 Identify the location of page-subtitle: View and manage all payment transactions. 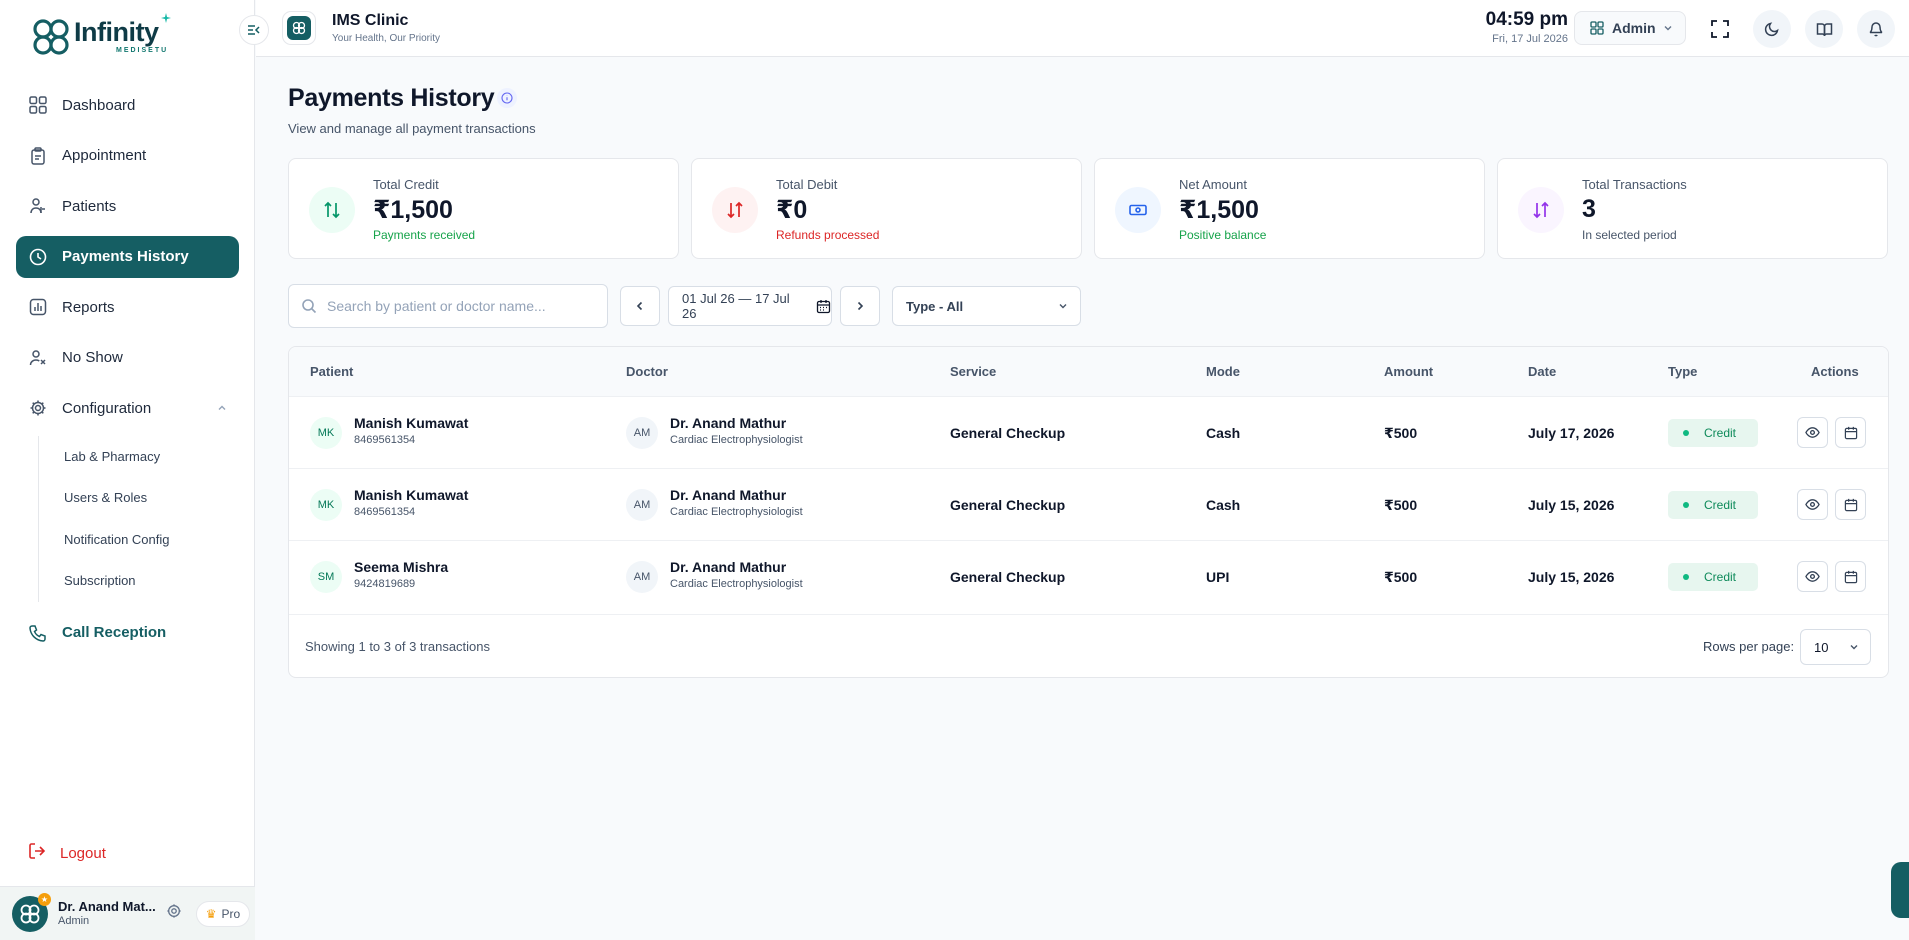
(412, 128).